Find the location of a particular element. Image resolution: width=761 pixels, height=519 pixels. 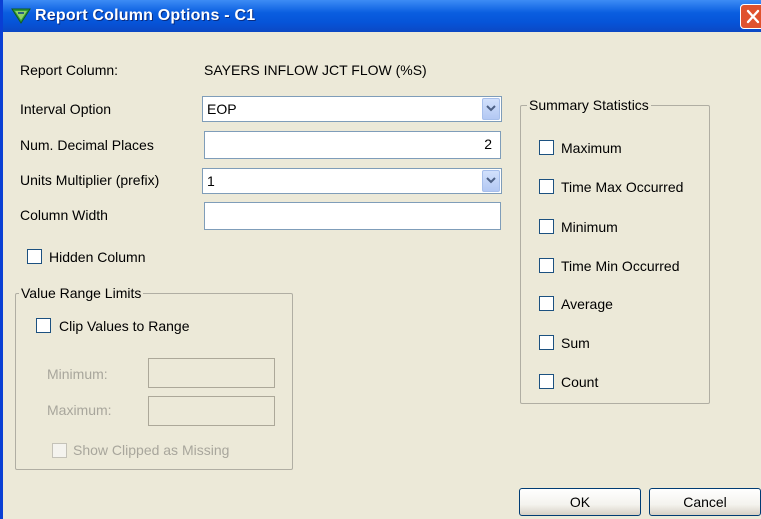

summary-statistics-legend: Summary Statistics is located at coordinates (589, 105).